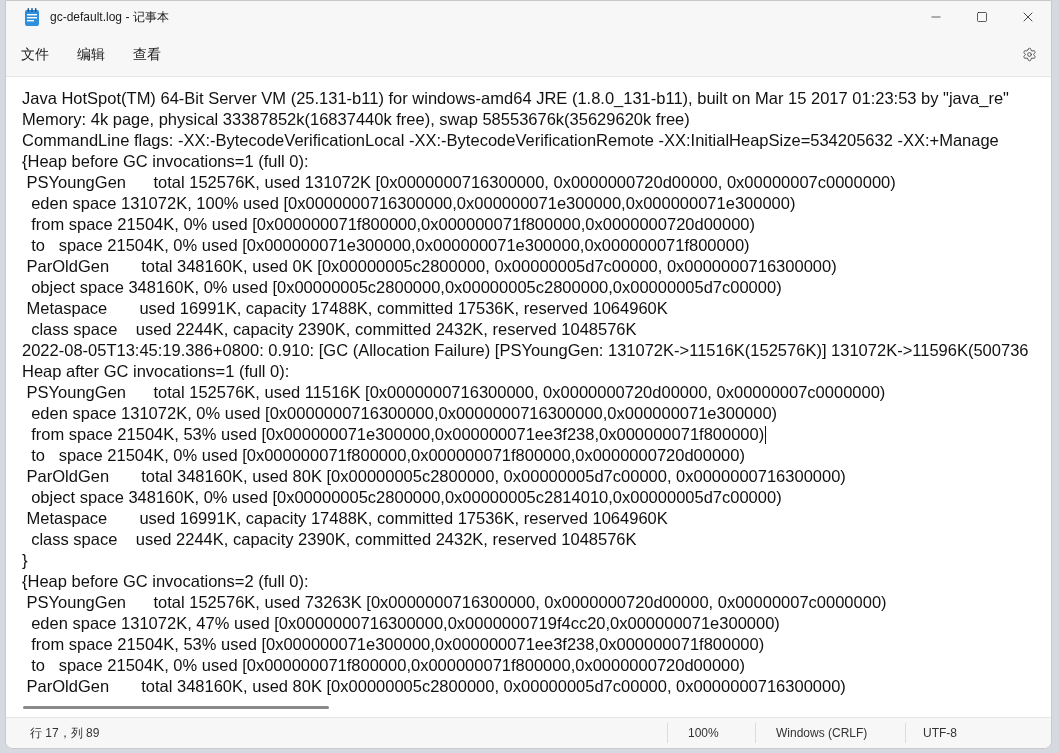 The height and width of the screenshot is (753, 1059). I want to click on log-line: eden space 131072K, 0% used [0x0000000716300000,0x0000000716300000,0x000000071e300000), so click(404, 413).